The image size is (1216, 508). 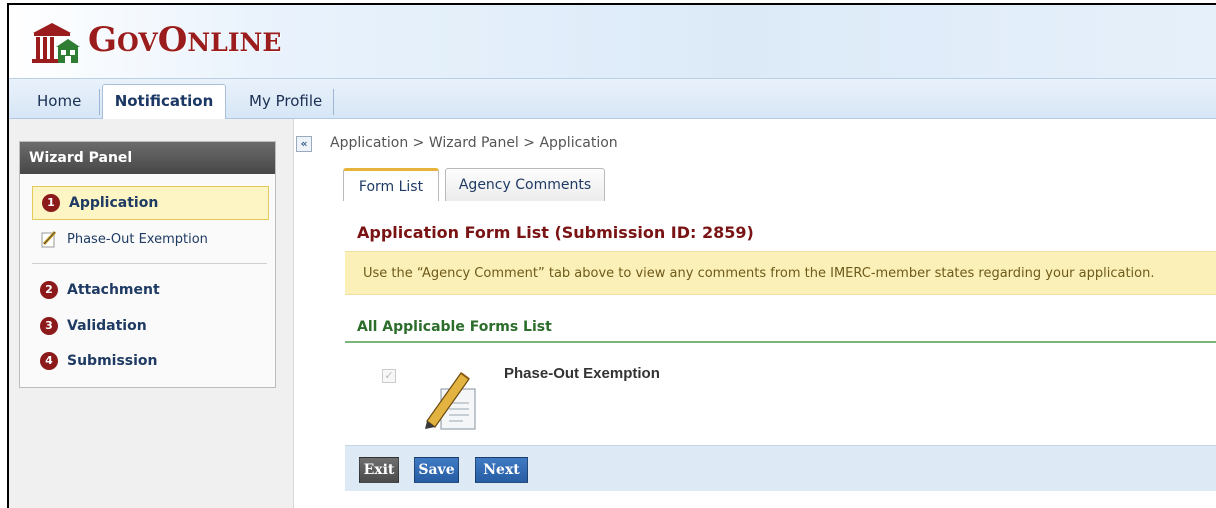 What do you see at coordinates (379, 470) in the screenshot?
I see `exit-button: Exit` at bounding box center [379, 470].